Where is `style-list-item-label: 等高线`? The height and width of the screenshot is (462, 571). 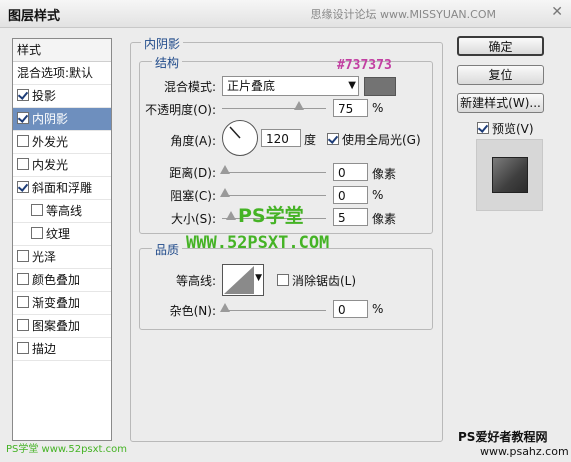
style-list-item-label: 等高线 is located at coordinates (64, 211).